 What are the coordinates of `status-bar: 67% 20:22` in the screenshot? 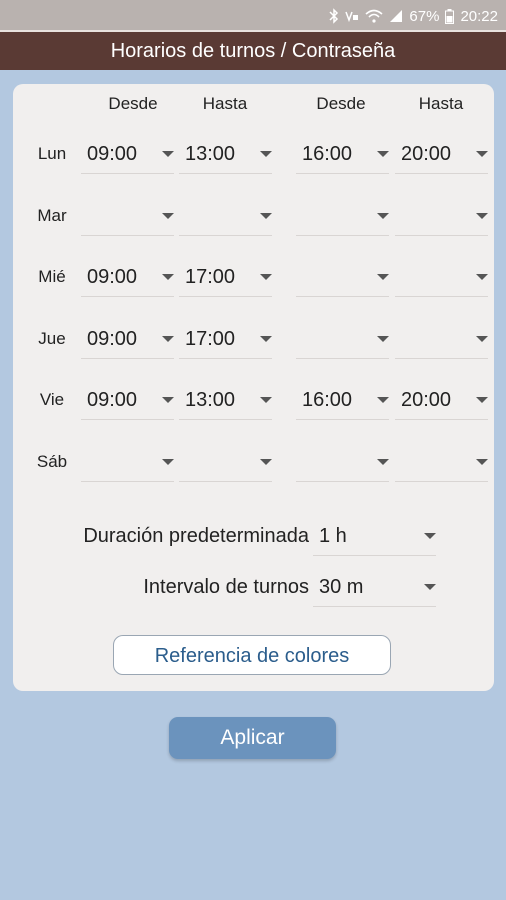 It's located at (253, 15).